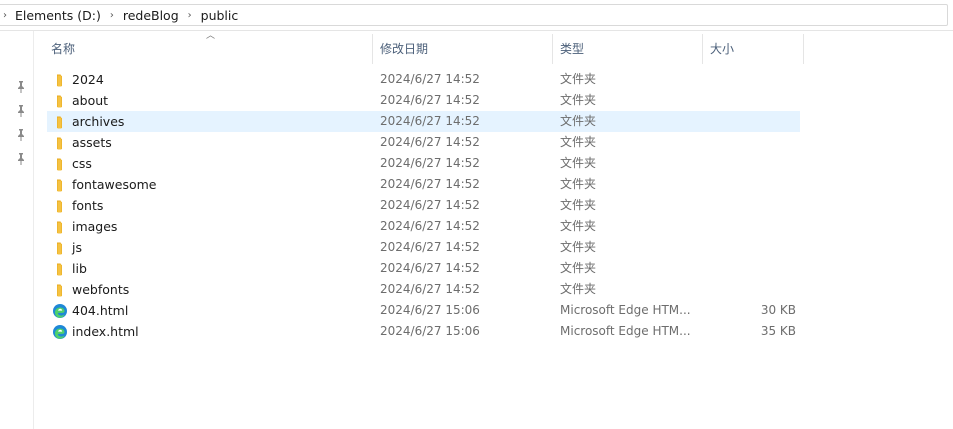 This screenshot has height=429, width=953. What do you see at coordinates (101, 289) in the screenshot?
I see `file-name: webfonts` at bounding box center [101, 289].